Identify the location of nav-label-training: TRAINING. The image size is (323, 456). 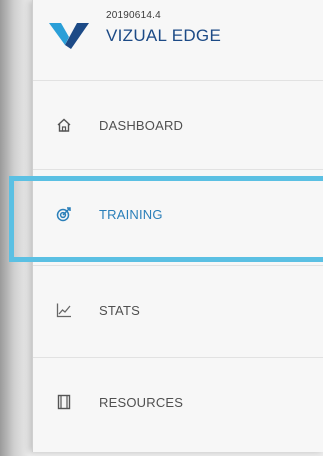
(131, 214).